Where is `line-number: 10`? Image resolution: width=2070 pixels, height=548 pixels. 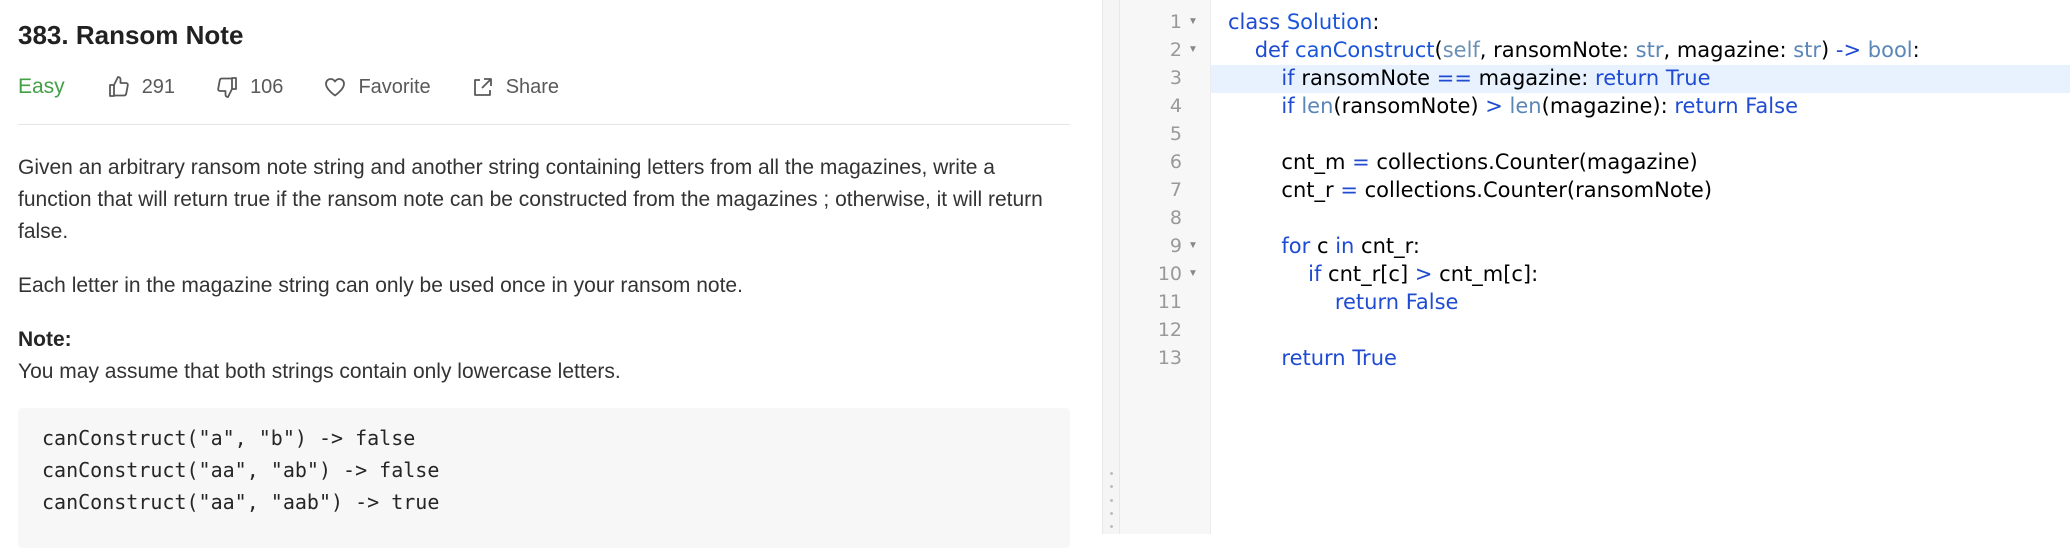 line-number: 10 is located at coordinates (1169, 274).